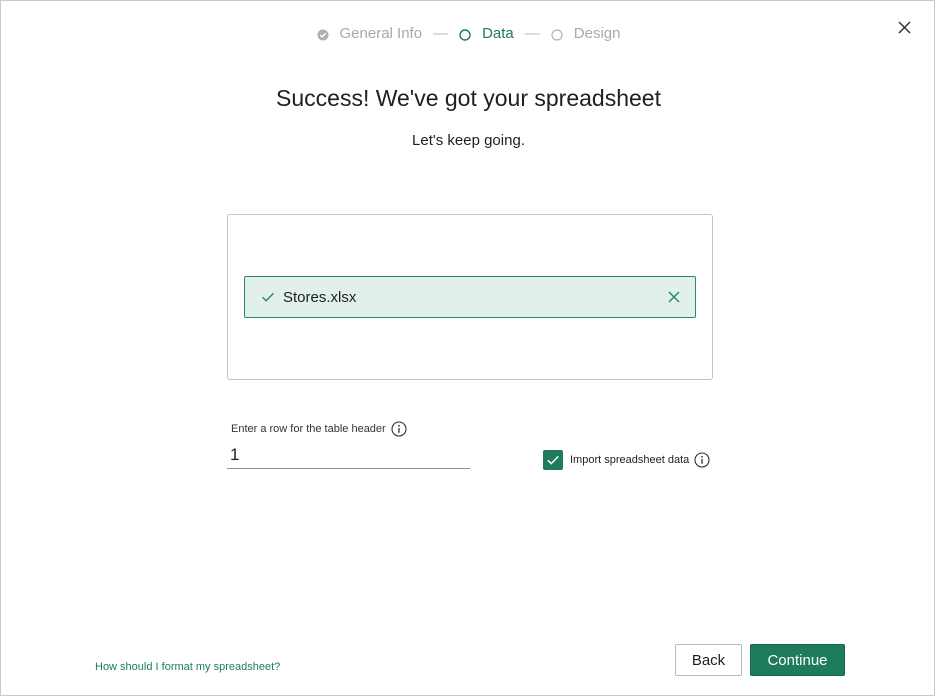  I want to click on back-button: Back, so click(708, 660).